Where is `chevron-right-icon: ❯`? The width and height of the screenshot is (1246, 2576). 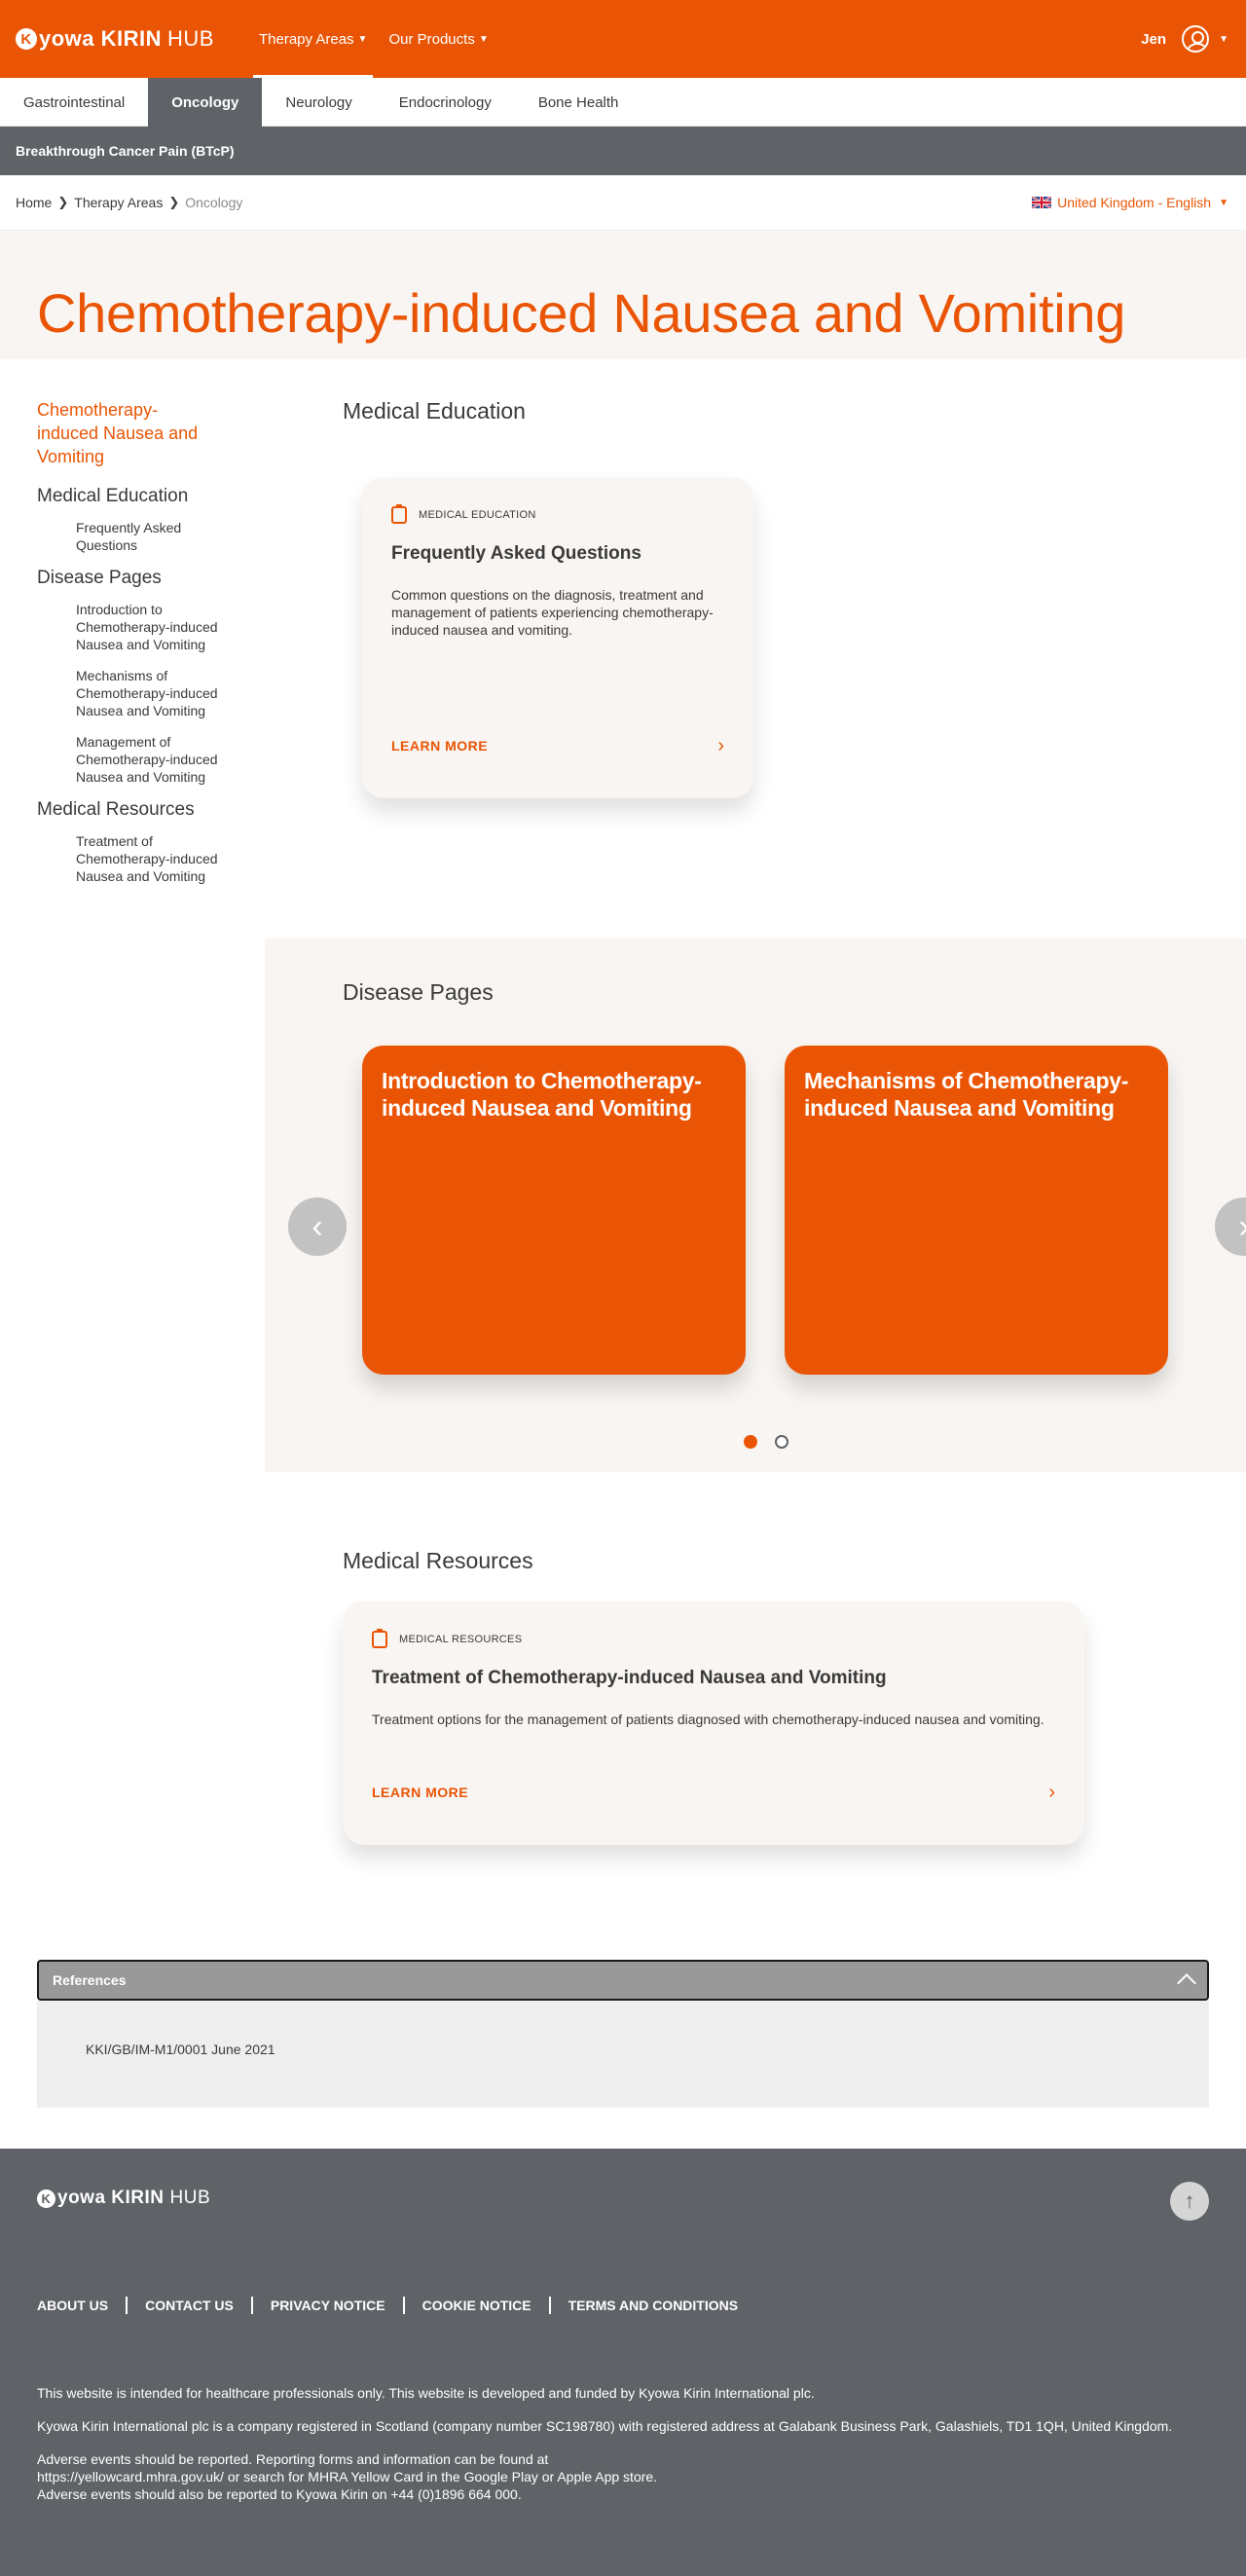
chevron-right-icon: ❯ is located at coordinates (63, 202).